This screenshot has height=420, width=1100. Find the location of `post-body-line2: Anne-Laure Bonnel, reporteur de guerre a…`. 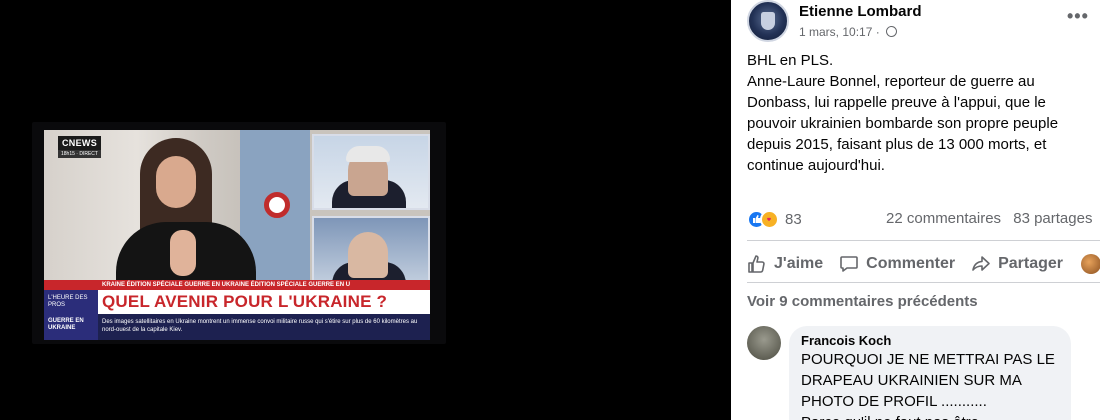

post-body-line2: Anne-Laure Bonnel, reporteur de guerre a… is located at coordinates (903, 123).